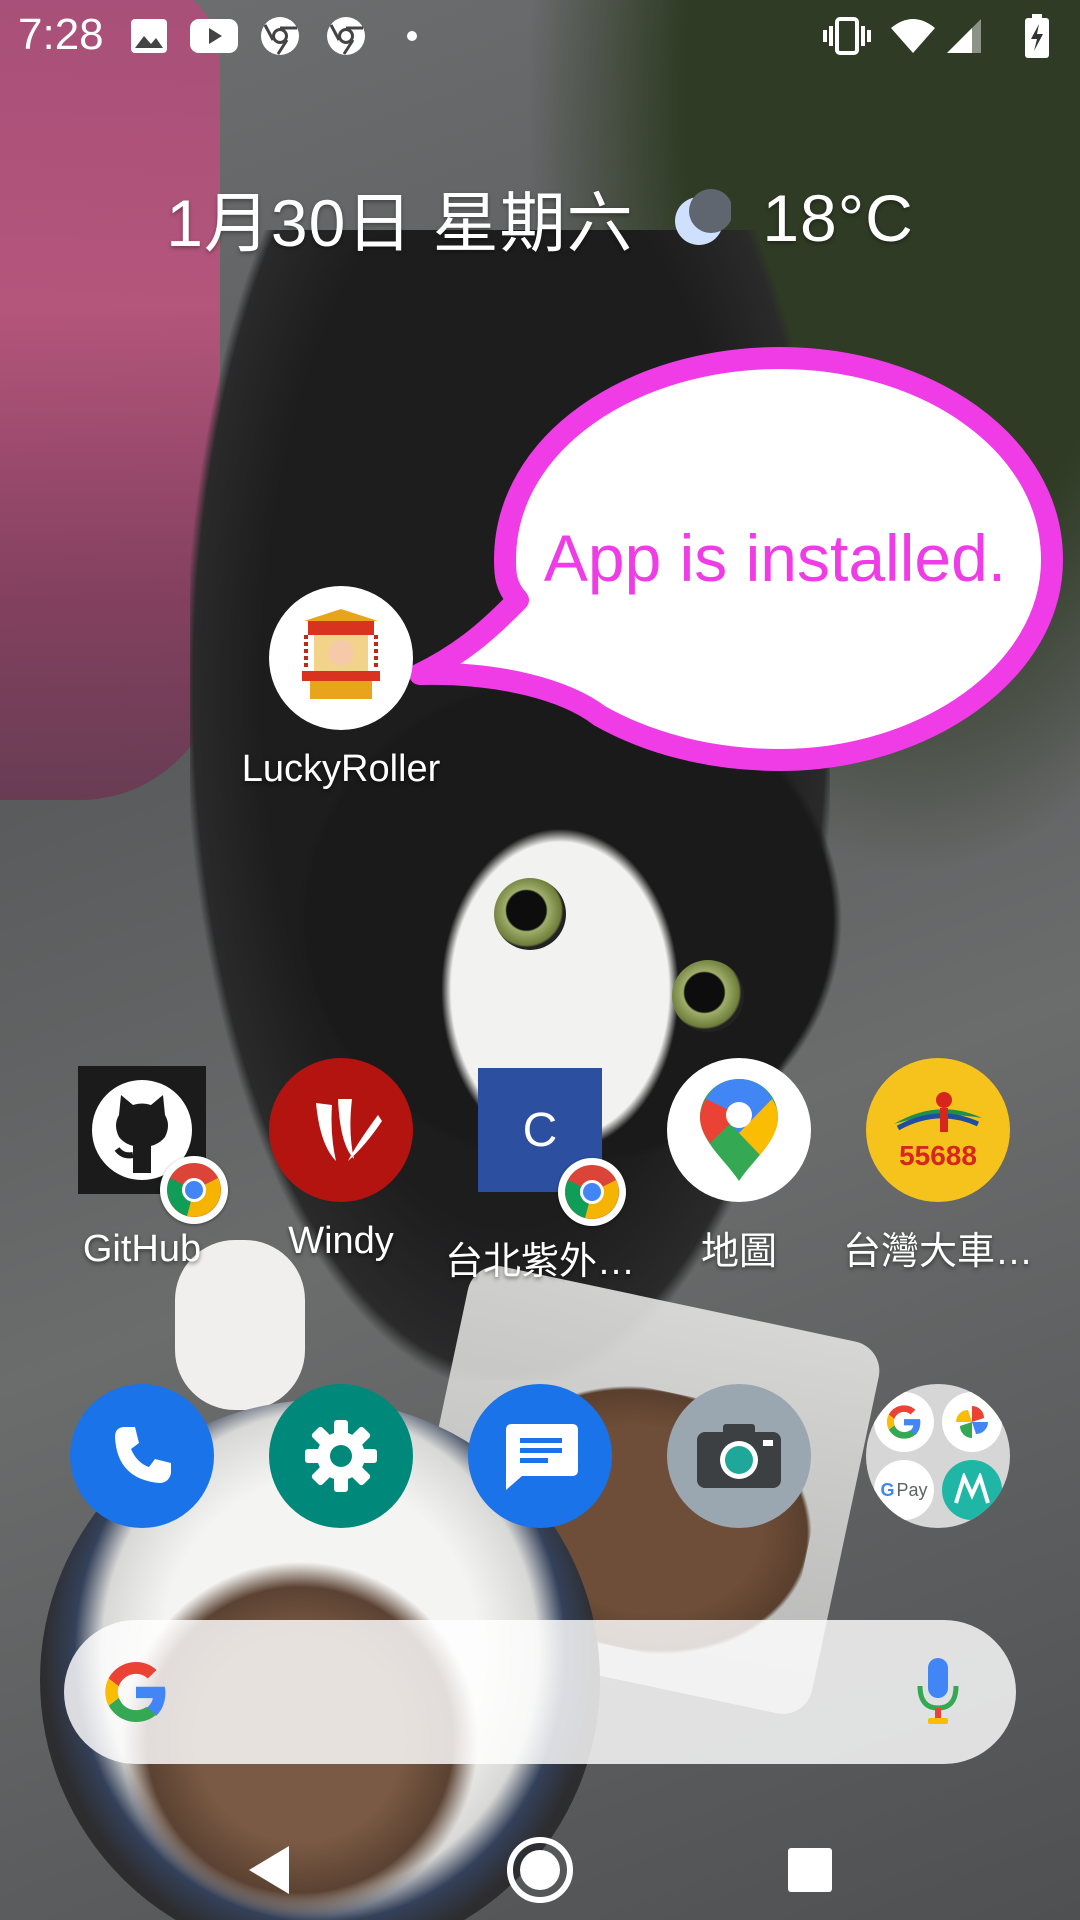 Image resolution: width=1080 pixels, height=1920 pixels. I want to click on date-text: 1月30日 星期六, so click(399, 223).